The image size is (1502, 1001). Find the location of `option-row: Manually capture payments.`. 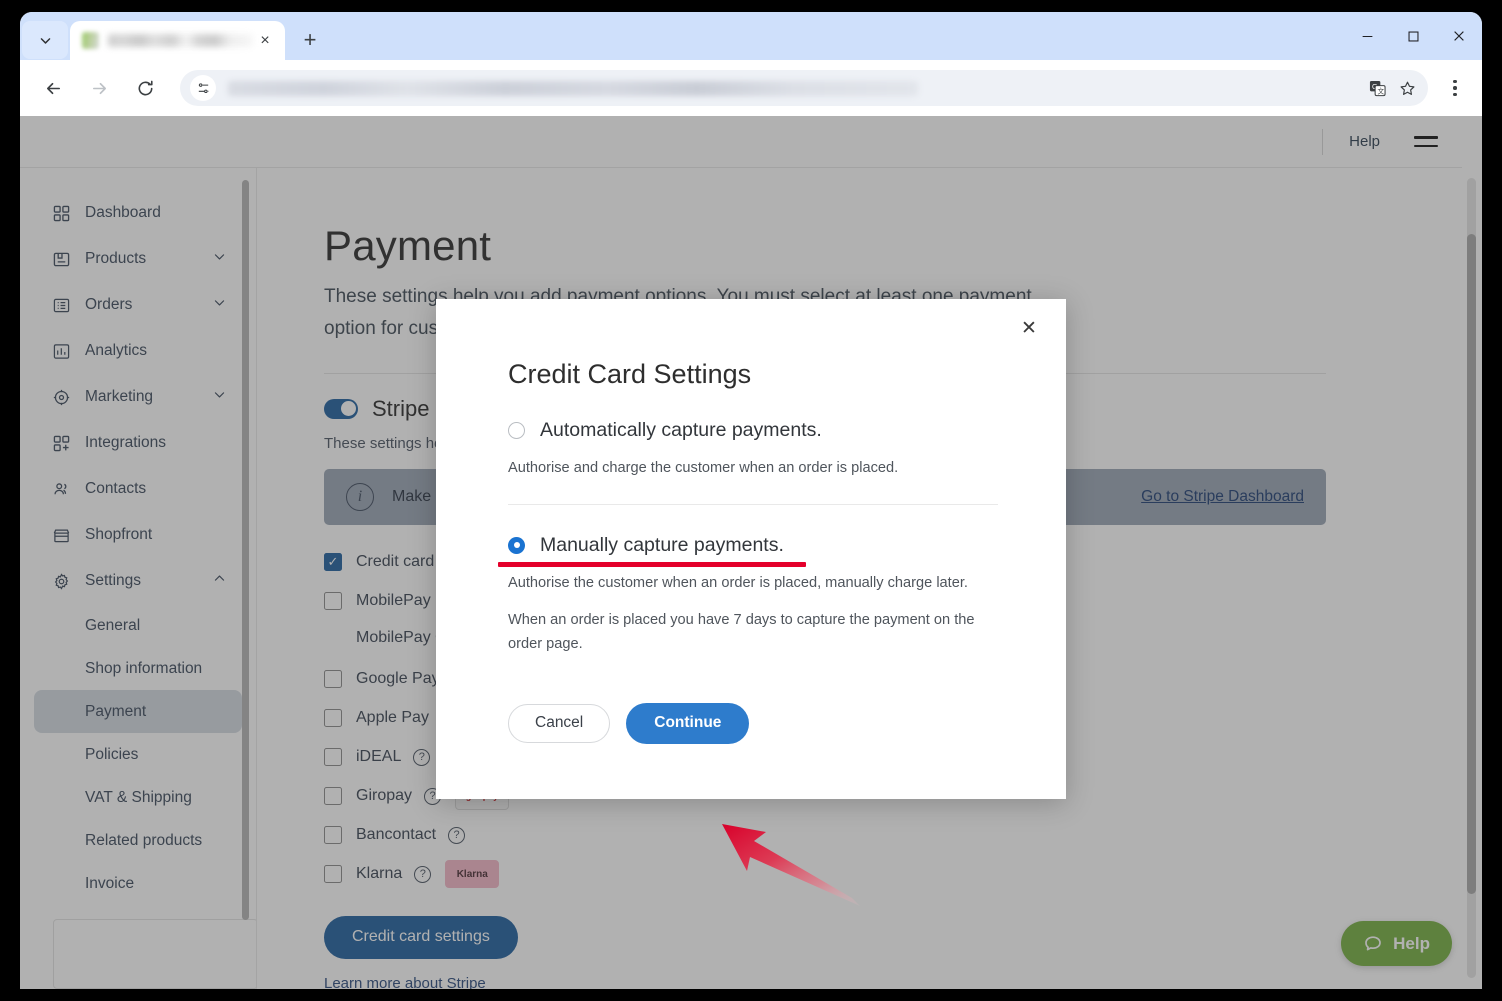

option-row: Manually capture payments. is located at coordinates (756, 550).